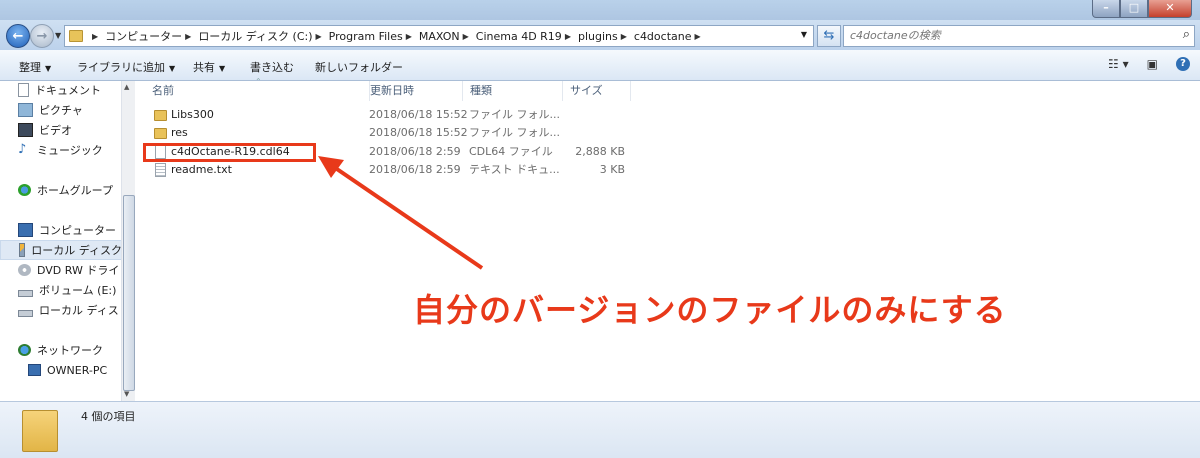  I want to click on item-count: 4 個の項目, so click(108, 416).